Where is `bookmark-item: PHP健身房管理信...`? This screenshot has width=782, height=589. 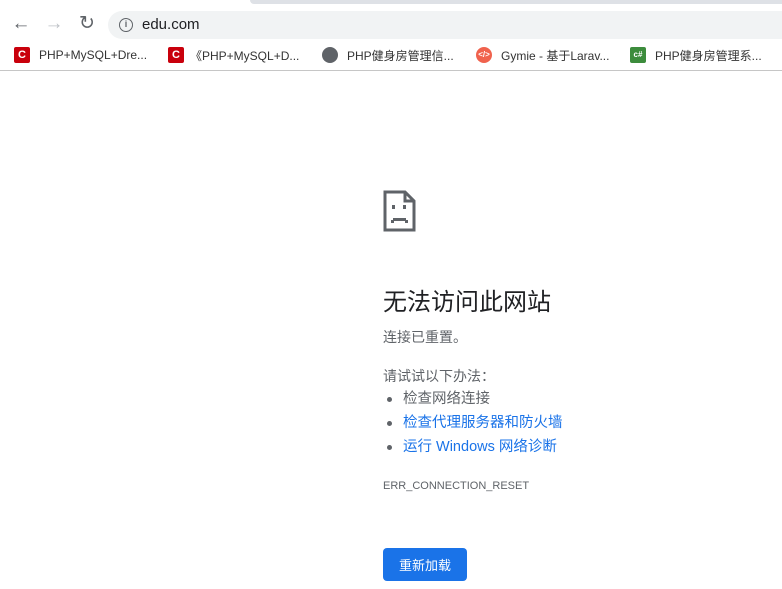
bookmark-item: PHP健身房管理信... is located at coordinates (388, 55).